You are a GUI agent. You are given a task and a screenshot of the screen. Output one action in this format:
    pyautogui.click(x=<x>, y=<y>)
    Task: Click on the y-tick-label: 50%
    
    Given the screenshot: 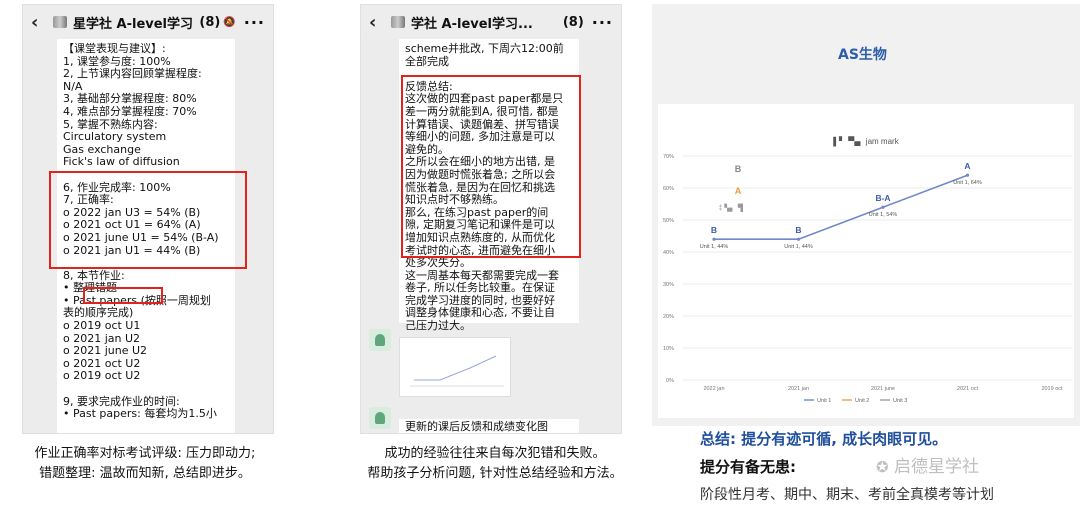 What is the action you would take?
    pyautogui.click(x=668, y=221)
    